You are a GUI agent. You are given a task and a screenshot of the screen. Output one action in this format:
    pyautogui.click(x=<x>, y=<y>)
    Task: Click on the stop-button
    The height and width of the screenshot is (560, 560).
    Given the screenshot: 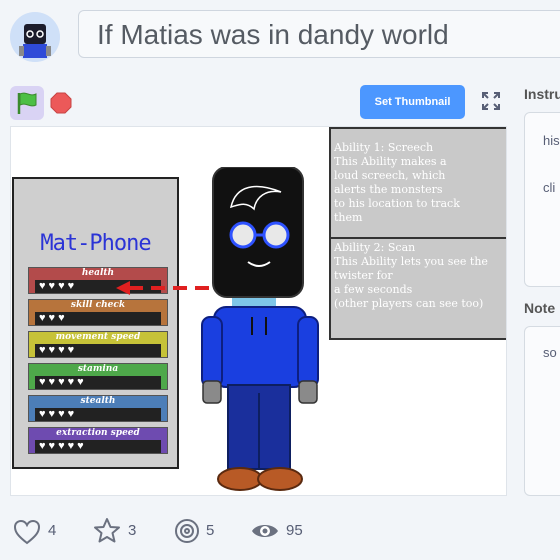 What is the action you would take?
    pyautogui.click(x=61, y=103)
    